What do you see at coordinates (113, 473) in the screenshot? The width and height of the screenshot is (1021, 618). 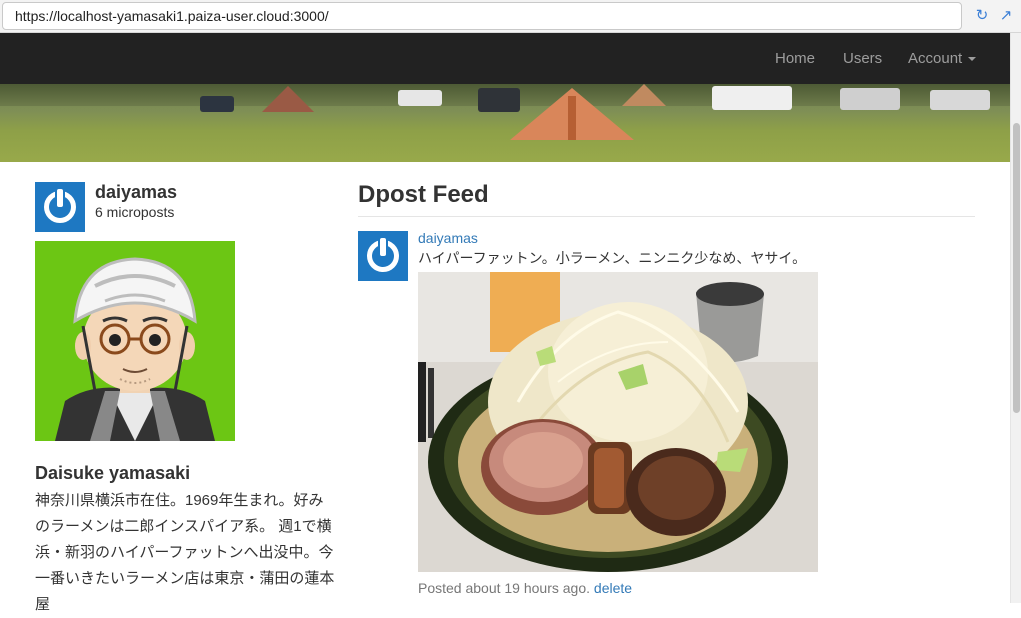 I see `profile-full-name: Daisuke yamasaki` at bounding box center [113, 473].